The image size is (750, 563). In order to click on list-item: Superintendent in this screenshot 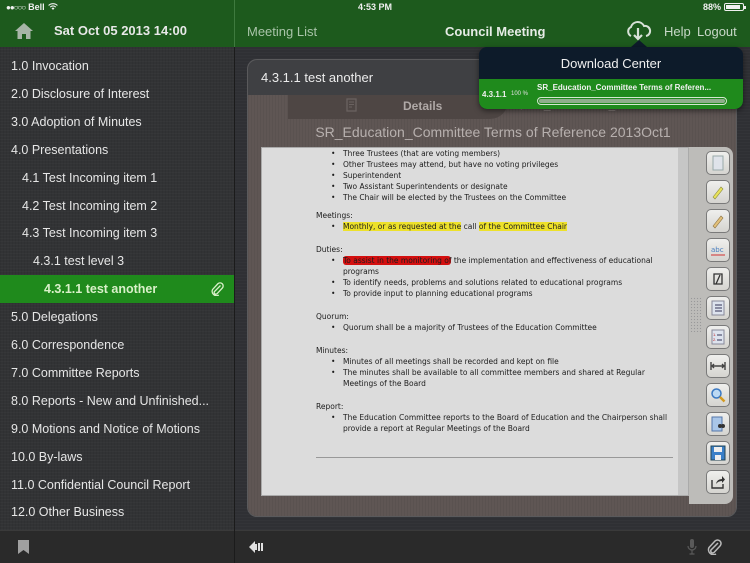, I will do `click(441, 175)`.